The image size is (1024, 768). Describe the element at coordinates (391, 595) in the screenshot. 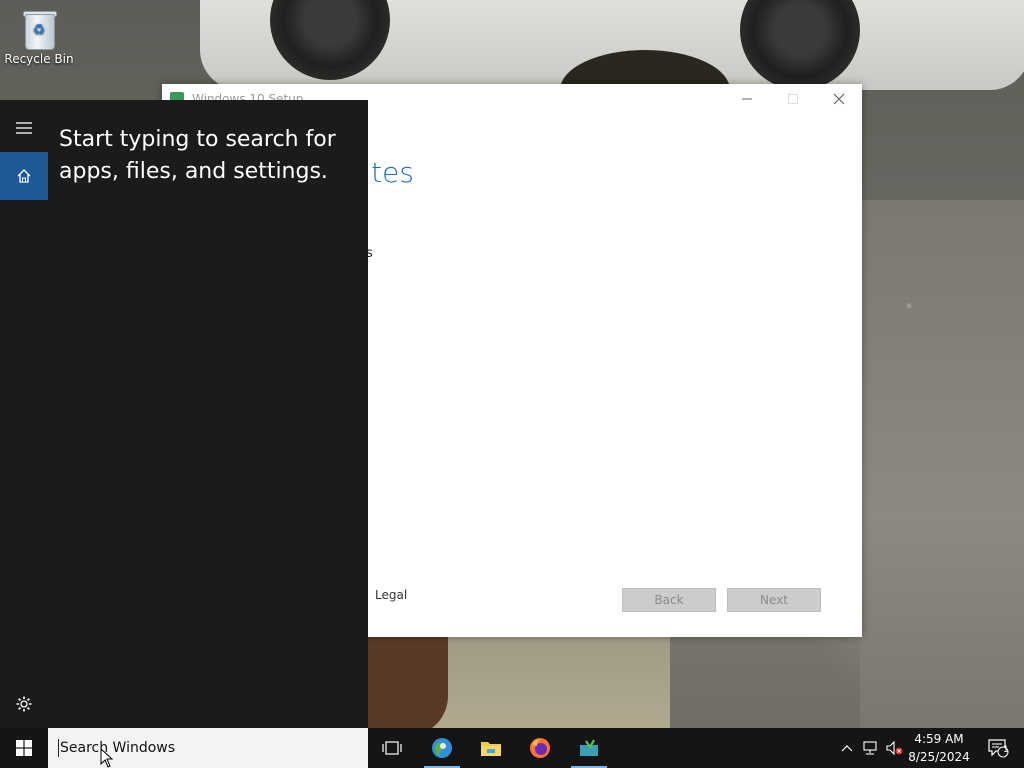

I see `legal-link: Legal` at that location.